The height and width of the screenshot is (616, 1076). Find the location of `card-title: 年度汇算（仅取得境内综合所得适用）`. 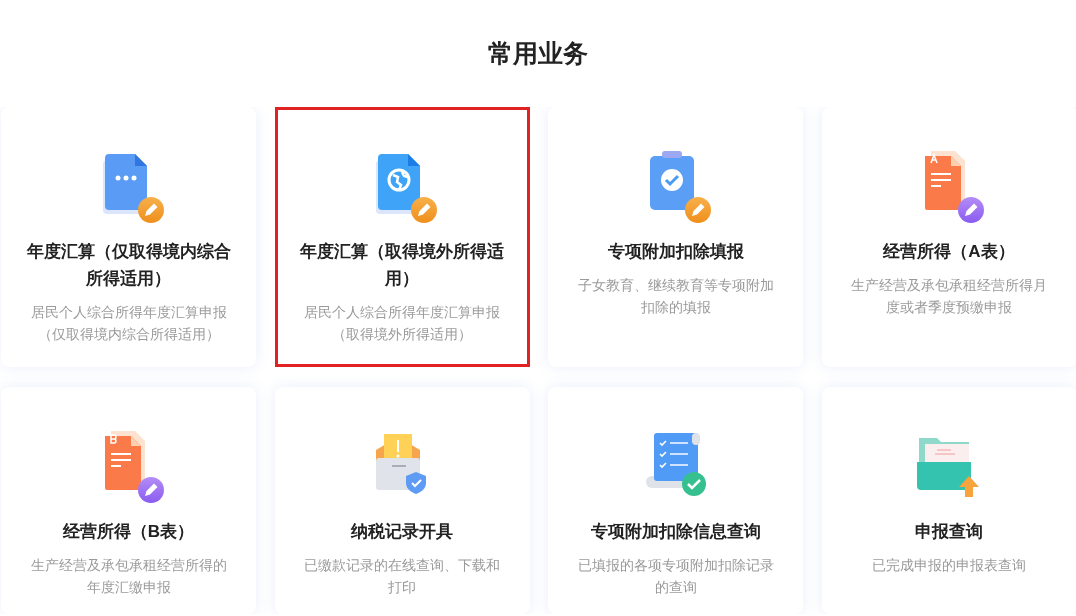

card-title: 年度汇算（仅取得境内综合所得适用） is located at coordinates (128, 265).